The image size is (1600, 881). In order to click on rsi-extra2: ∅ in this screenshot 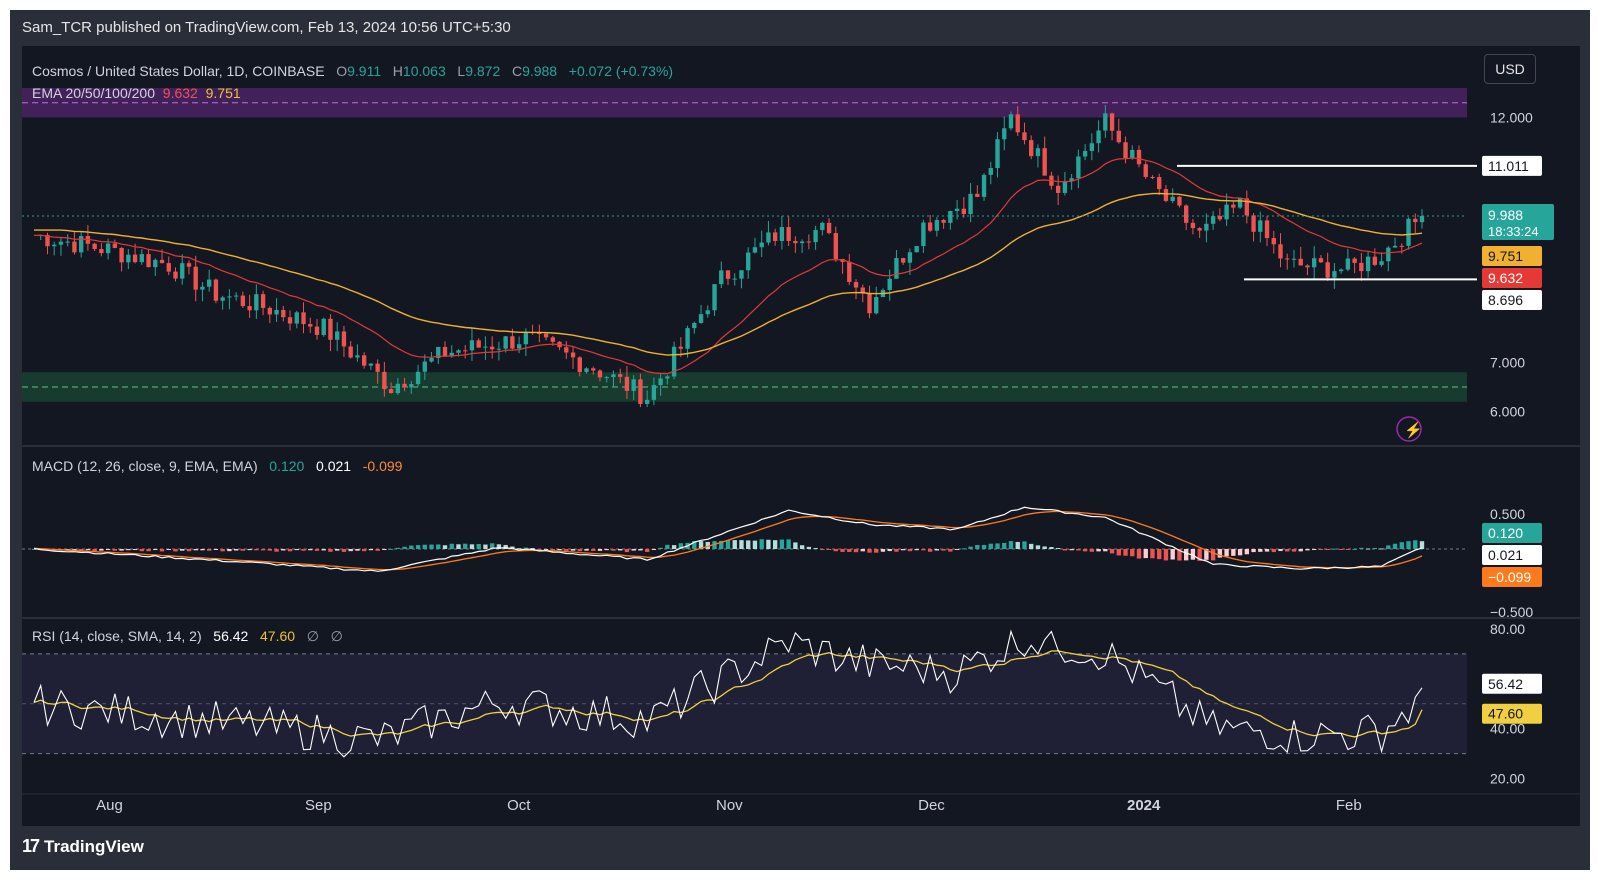, I will do `click(336, 636)`.